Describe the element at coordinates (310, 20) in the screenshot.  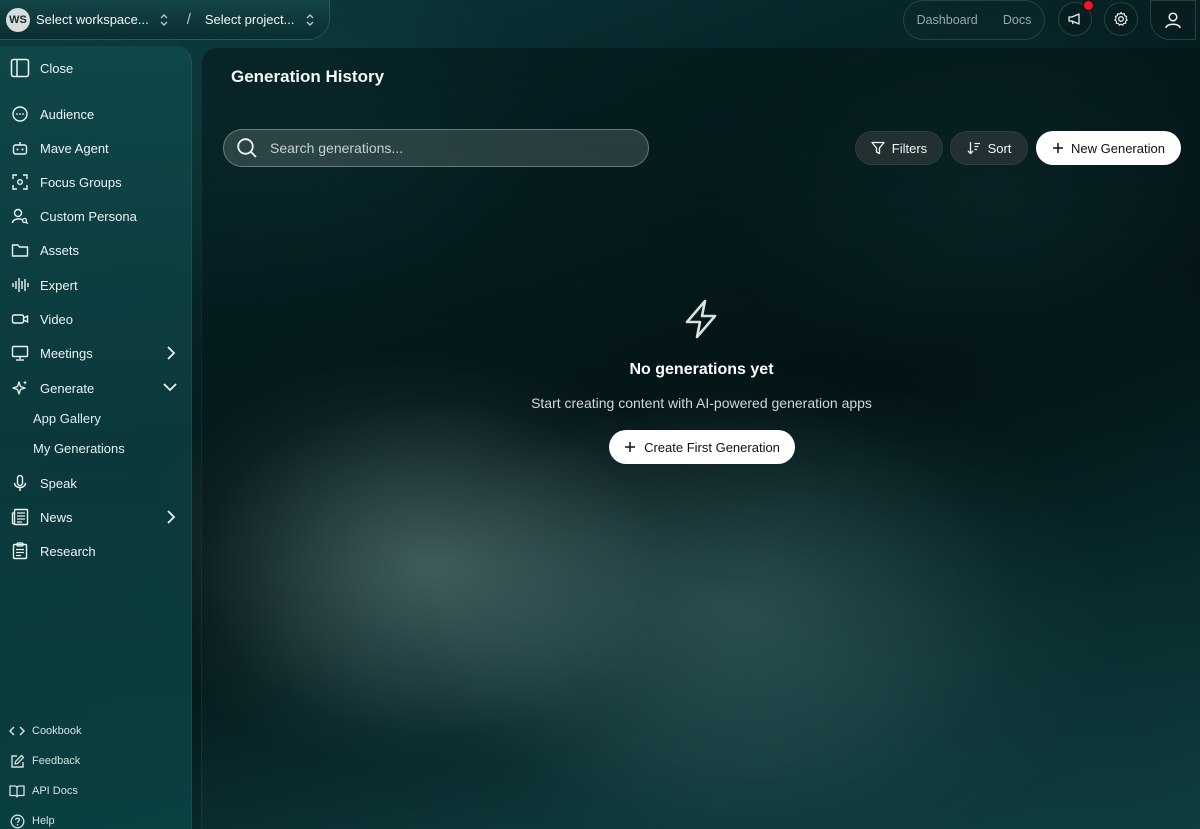
I see `project-chevron-updown-icon` at that location.